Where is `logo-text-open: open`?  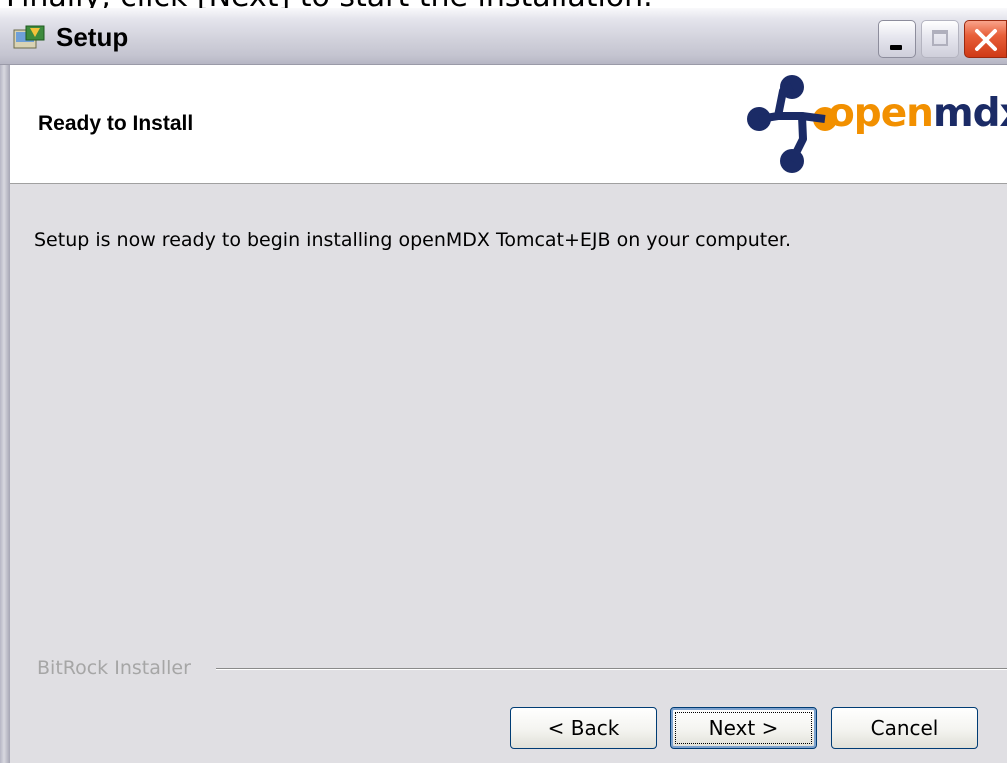 logo-text-open: open is located at coordinates (881, 113).